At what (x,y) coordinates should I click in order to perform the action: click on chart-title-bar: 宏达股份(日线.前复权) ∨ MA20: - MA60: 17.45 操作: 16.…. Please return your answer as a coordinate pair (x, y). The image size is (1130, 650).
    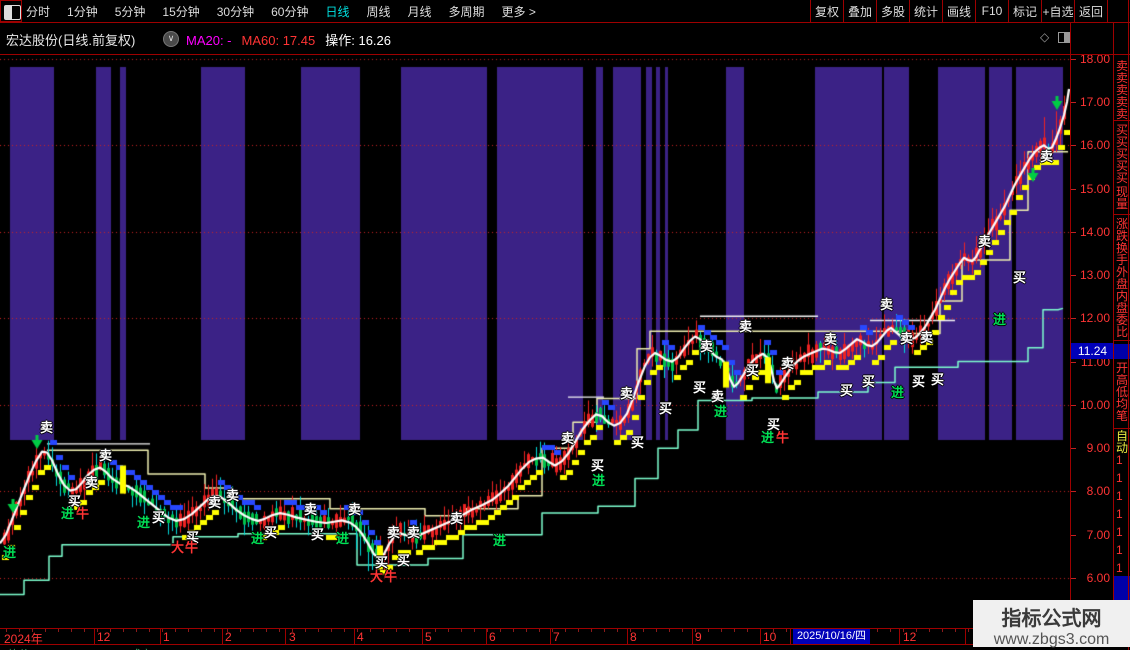
    Looking at the image, I should click on (565, 38).